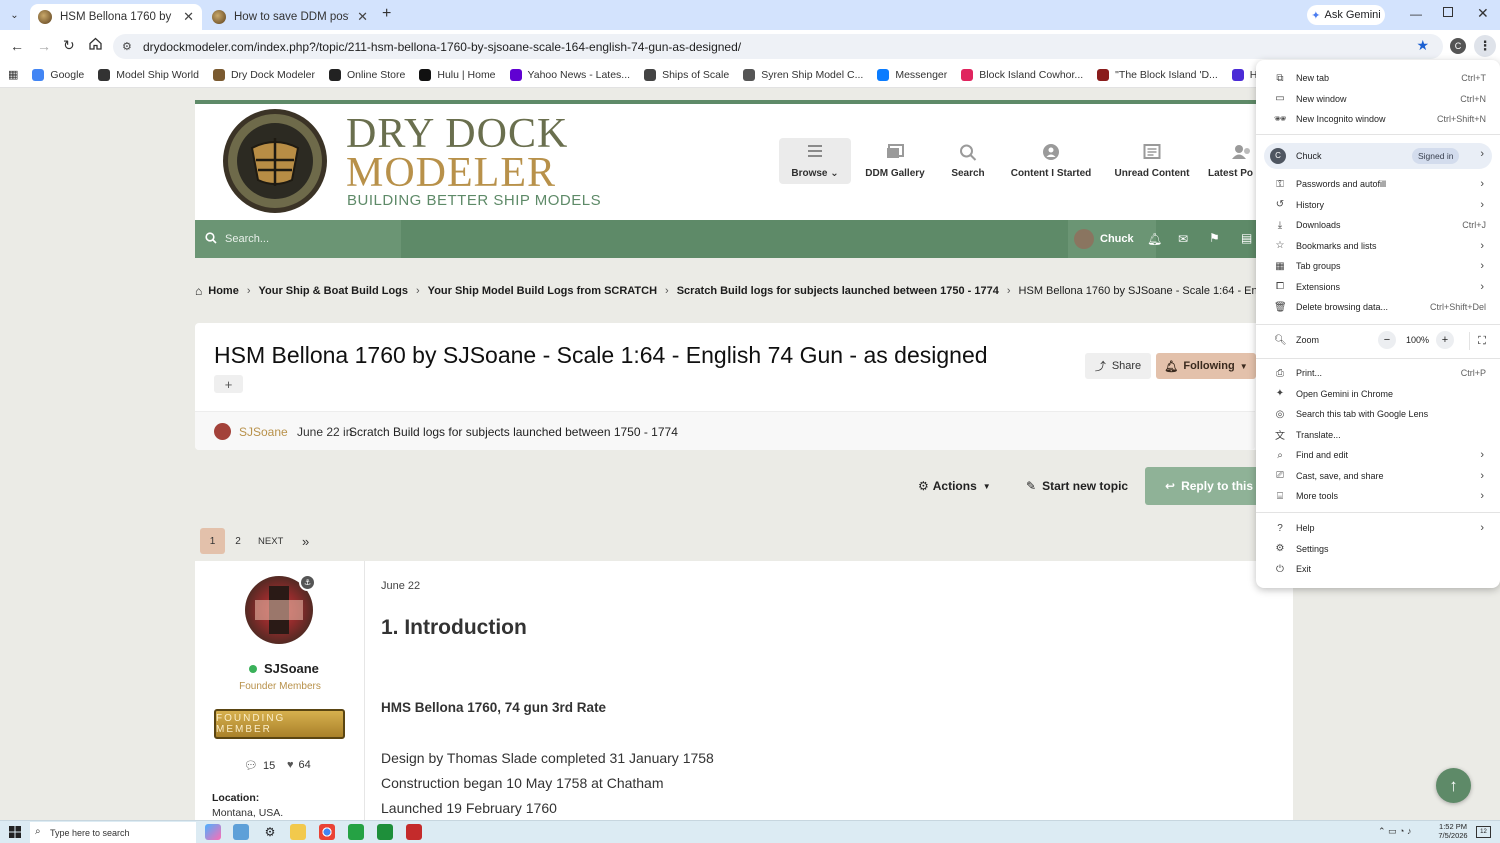 The height and width of the screenshot is (843, 1500). What do you see at coordinates (912, 74) in the screenshot?
I see `bookmark-item: Messenger` at bounding box center [912, 74].